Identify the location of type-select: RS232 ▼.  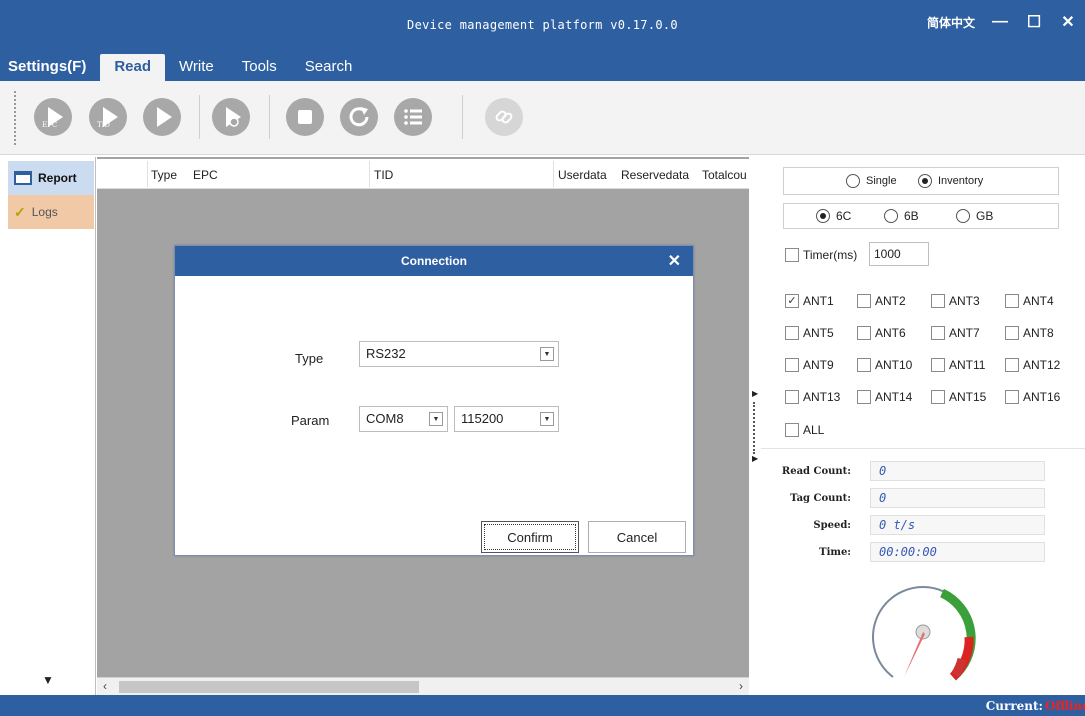
(459, 354).